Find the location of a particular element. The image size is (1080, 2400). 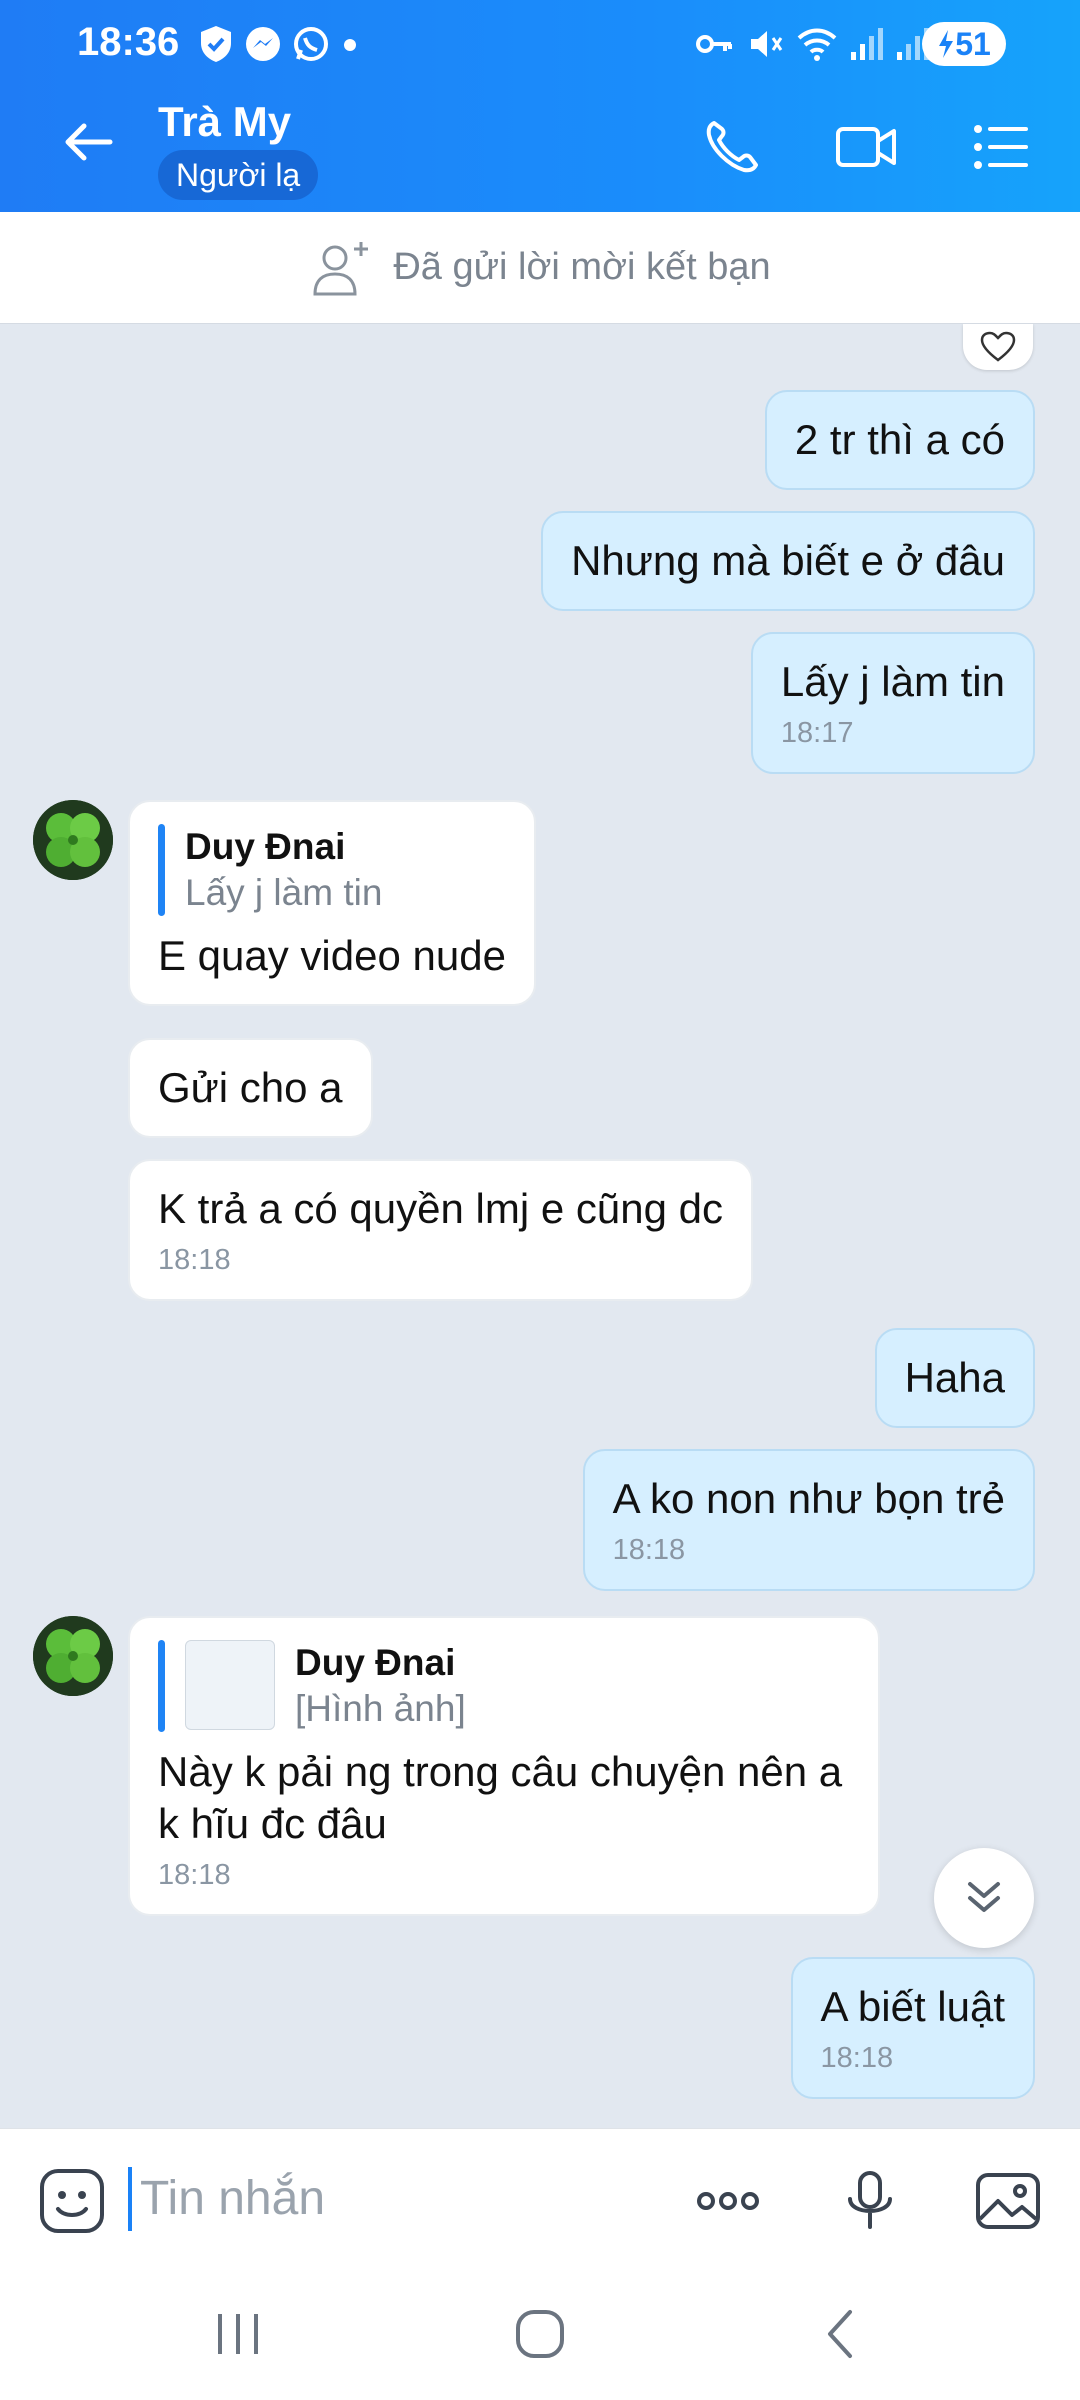

double-chevron-down-icon is located at coordinates (984, 1897).